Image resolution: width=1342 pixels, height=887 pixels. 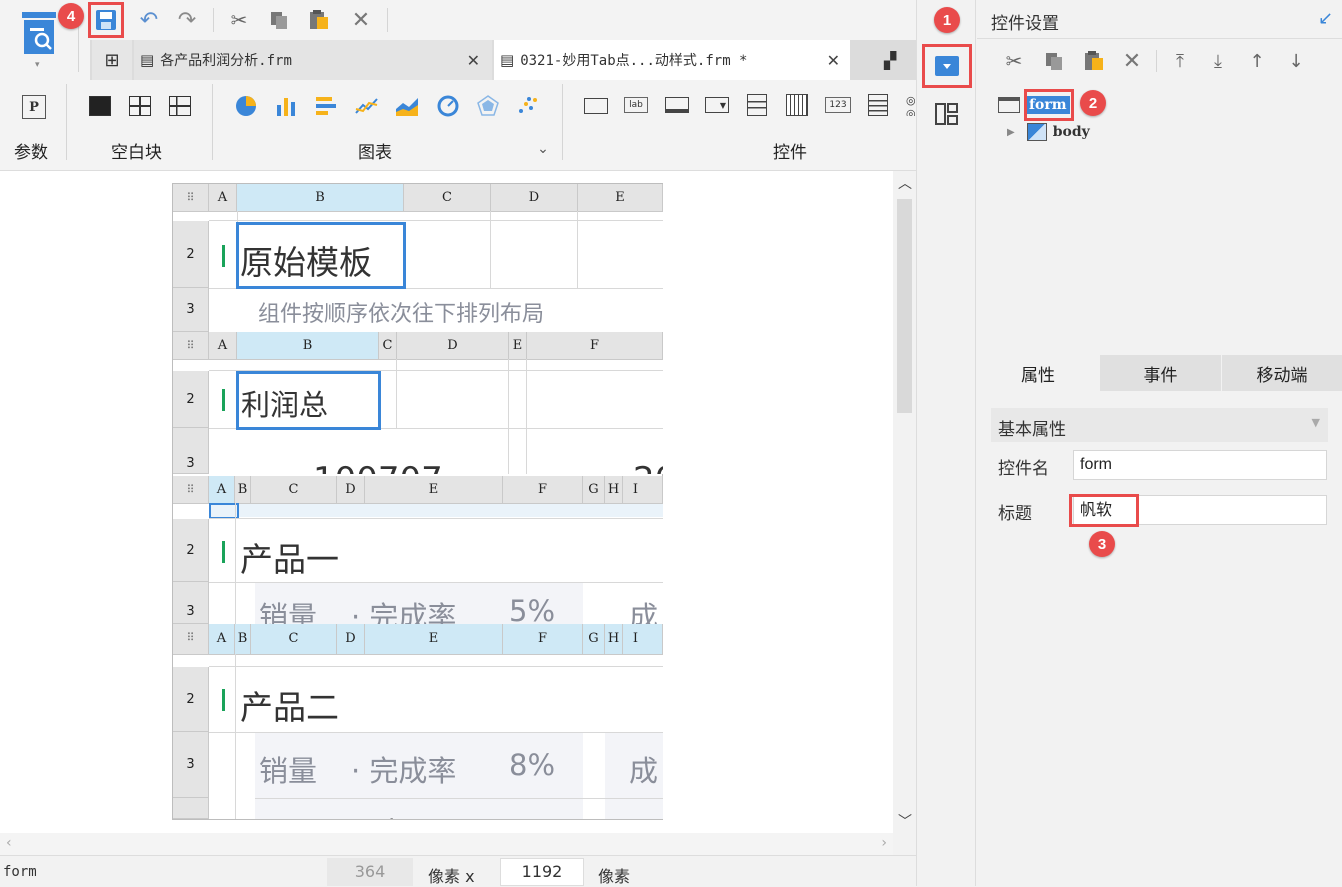 I want to click on date-control-icon, so click(x=797, y=105).